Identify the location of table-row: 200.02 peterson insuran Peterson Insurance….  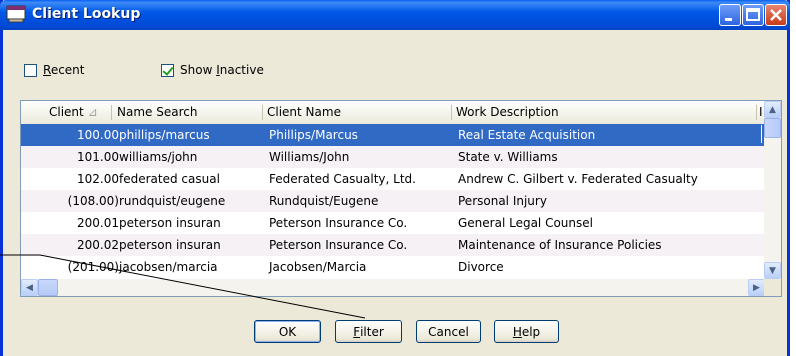
(393, 245).